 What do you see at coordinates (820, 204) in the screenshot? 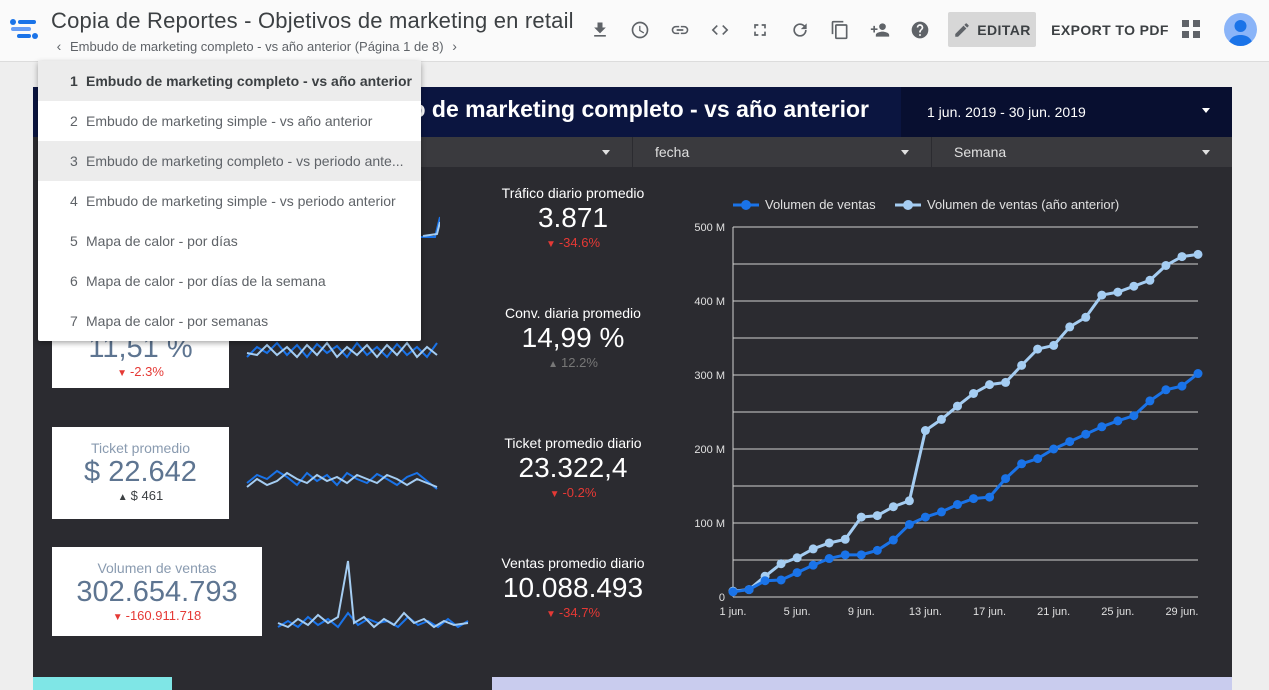
I see `legend-label: Volumen de ventas` at bounding box center [820, 204].